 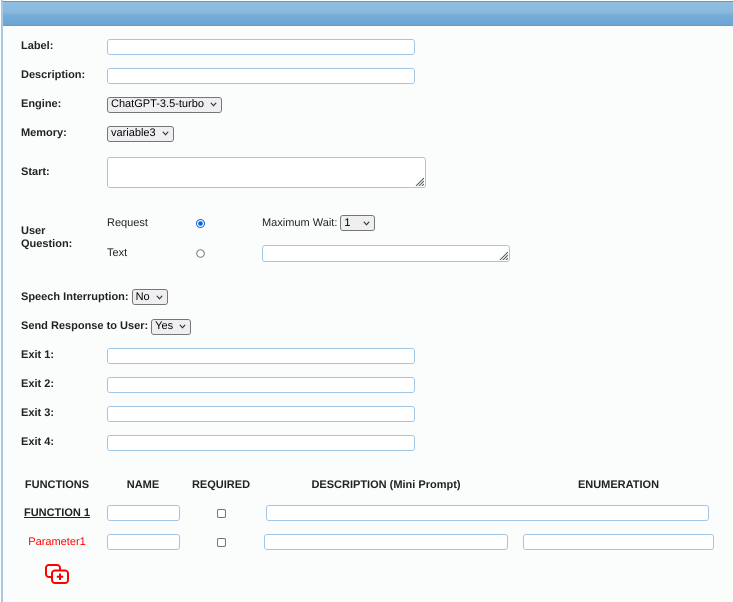 I want to click on option-label: Request, so click(x=128, y=223).